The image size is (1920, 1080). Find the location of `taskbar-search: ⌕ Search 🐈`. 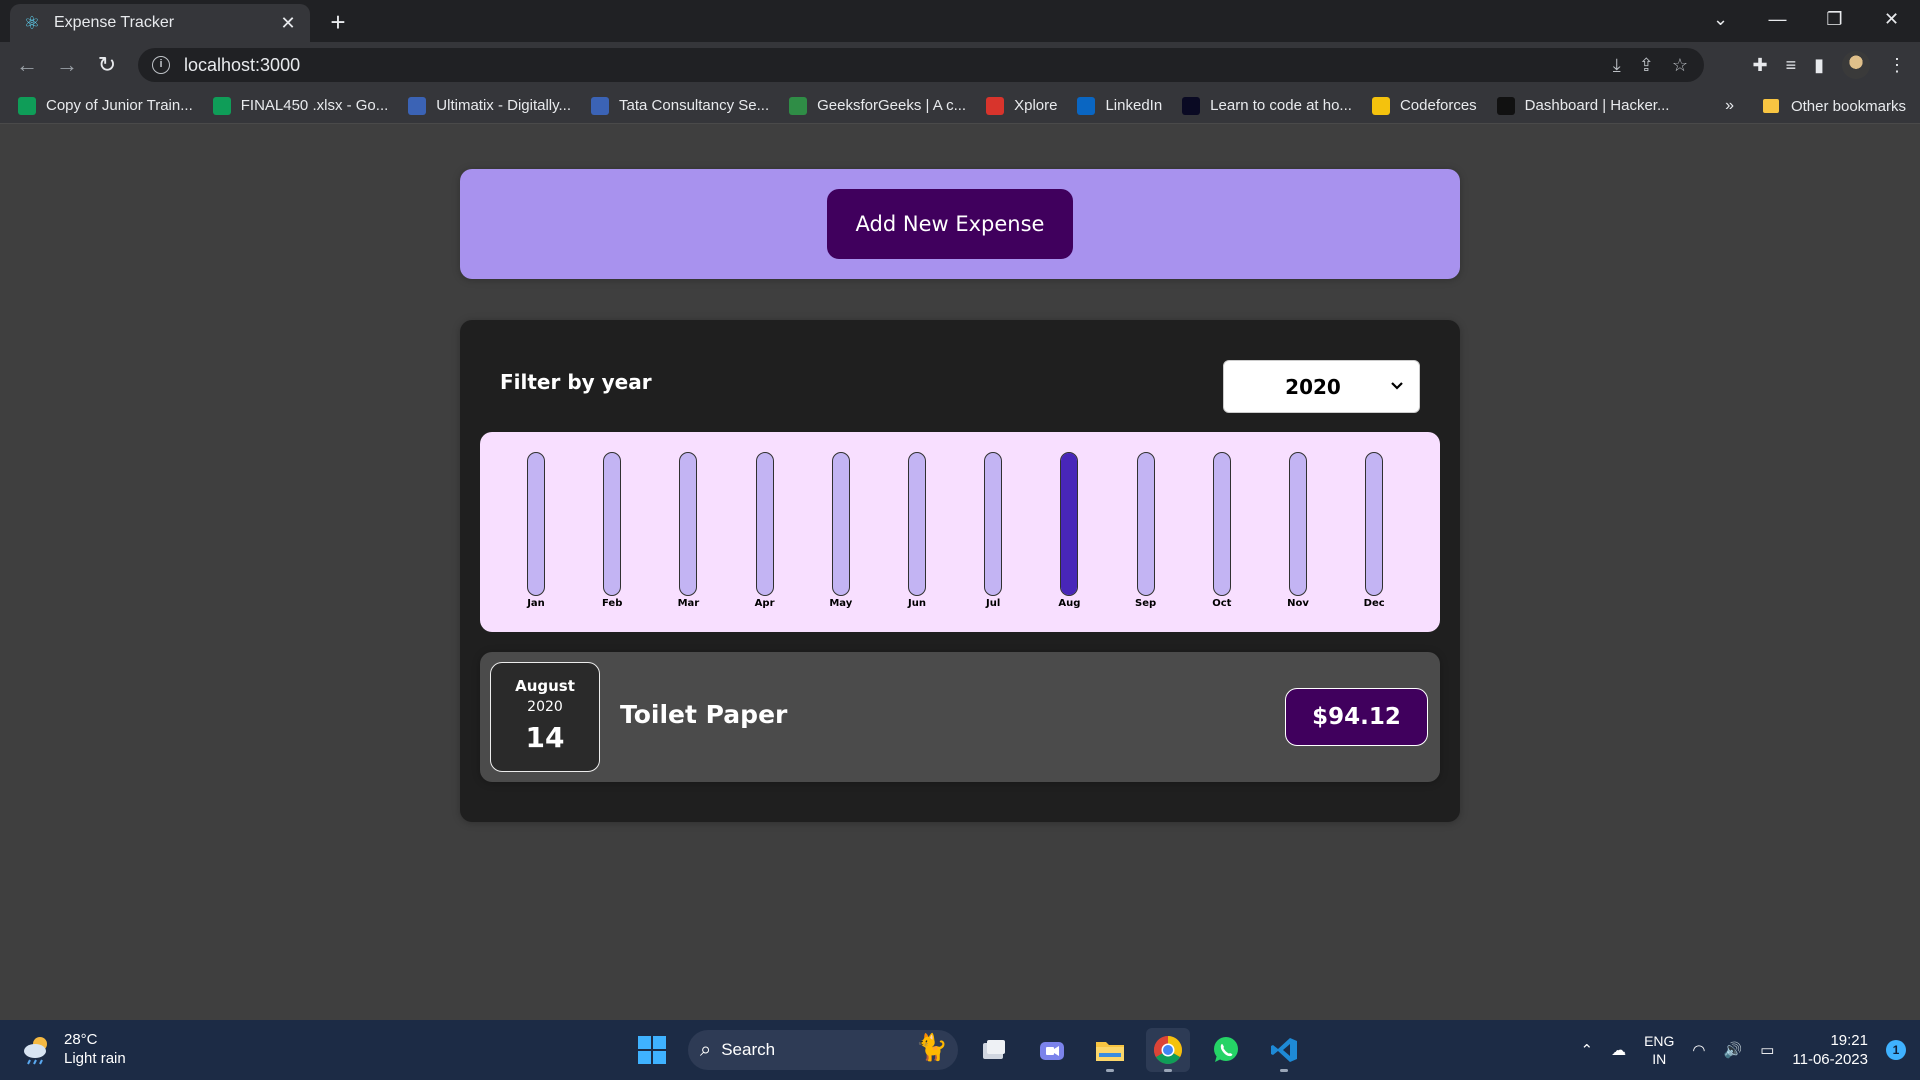

taskbar-search: ⌕ Search 🐈 is located at coordinates (823, 1050).